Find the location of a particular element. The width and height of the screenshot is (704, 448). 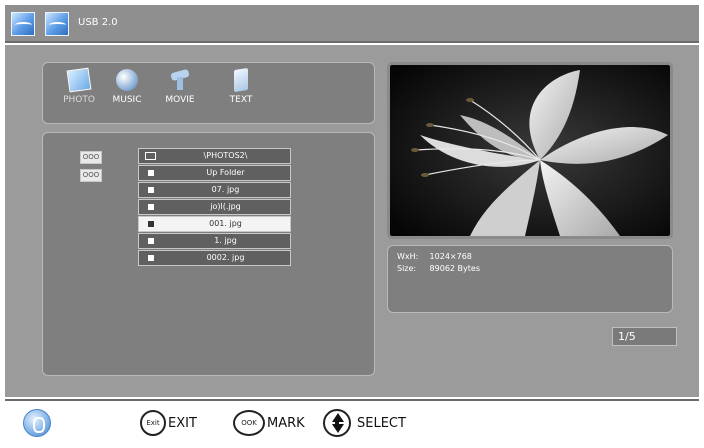

media-type-tabs: PHOTO MUSIC MOVIE TEXT is located at coordinates (208, 93).